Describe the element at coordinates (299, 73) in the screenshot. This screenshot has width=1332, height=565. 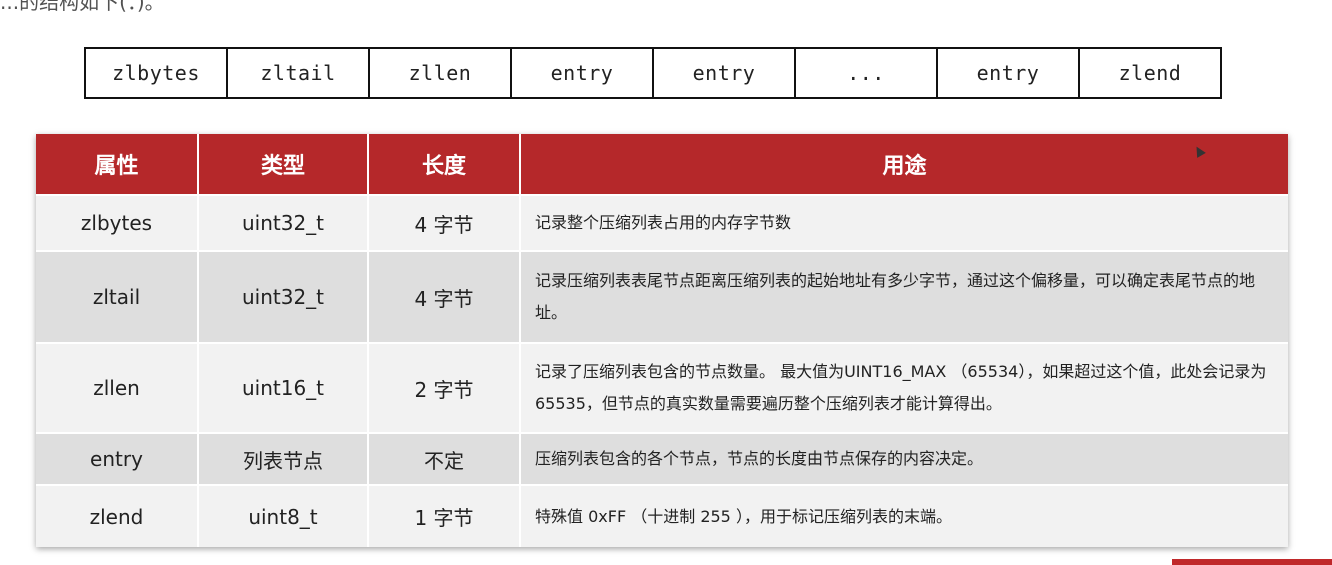
I see `structure-cell-zltail: zltail` at that location.